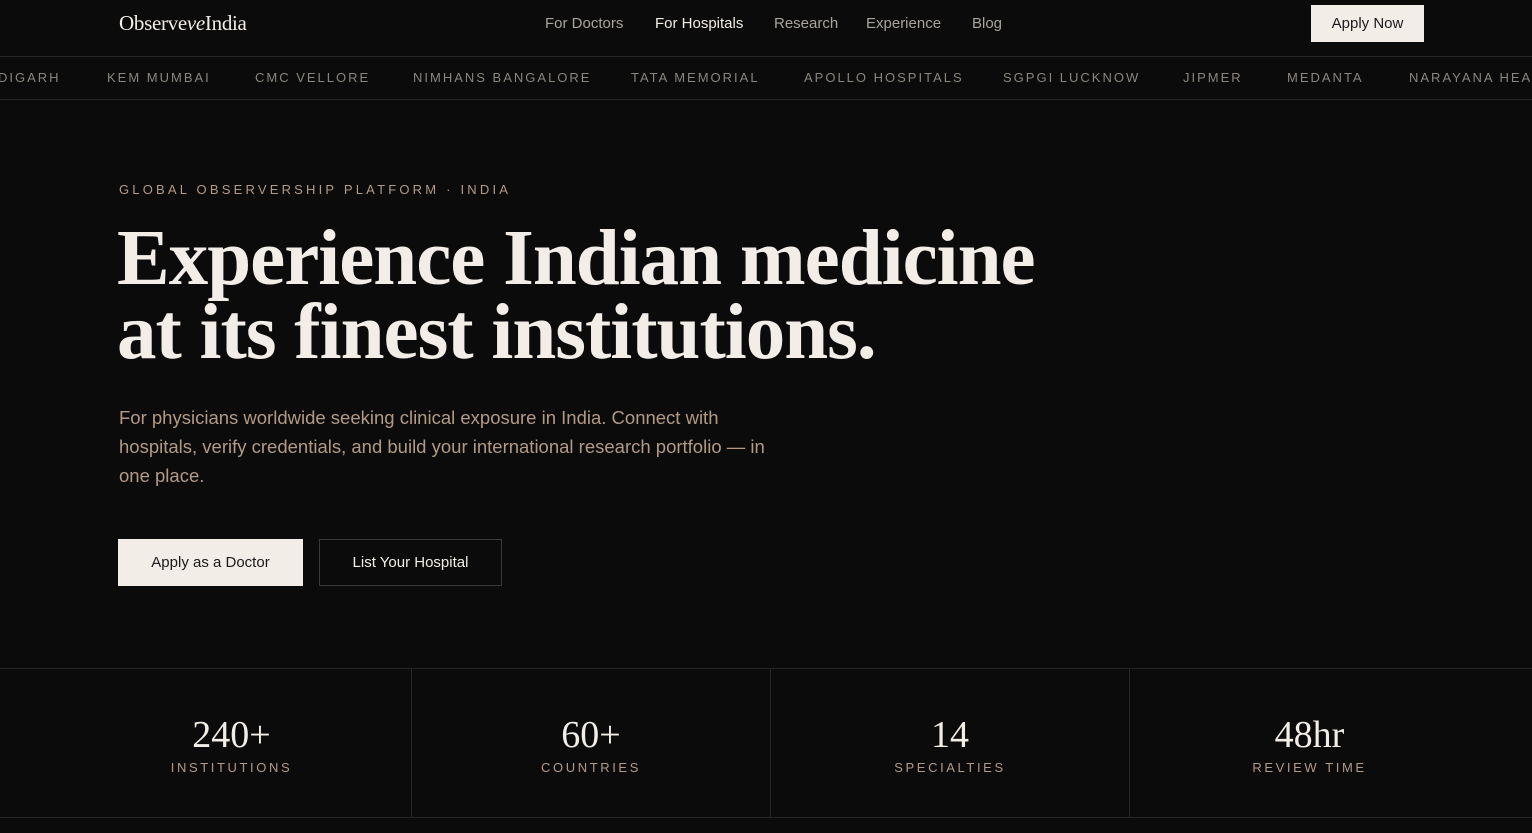 The height and width of the screenshot is (833, 1532). What do you see at coordinates (159, 77) in the screenshot?
I see `ticker-item: KEM MUMBAI` at bounding box center [159, 77].